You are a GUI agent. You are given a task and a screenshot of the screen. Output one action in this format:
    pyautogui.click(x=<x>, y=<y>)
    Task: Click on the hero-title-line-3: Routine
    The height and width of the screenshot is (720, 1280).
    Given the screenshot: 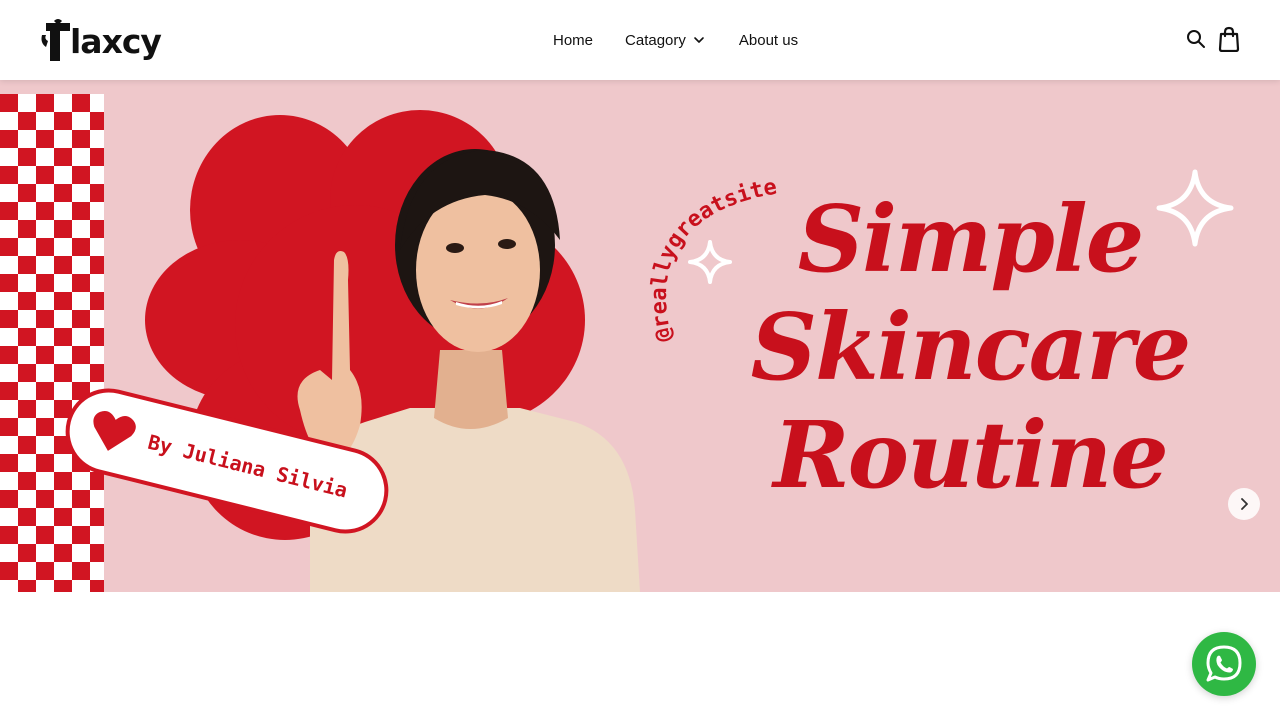 What is the action you would take?
    pyautogui.click(x=971, y=455)
    